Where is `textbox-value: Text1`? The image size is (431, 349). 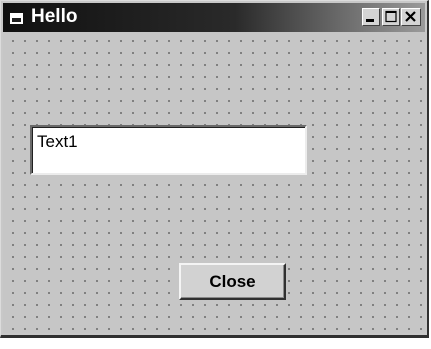
textbox-value: Text1 is located at coordinates (57, 141).